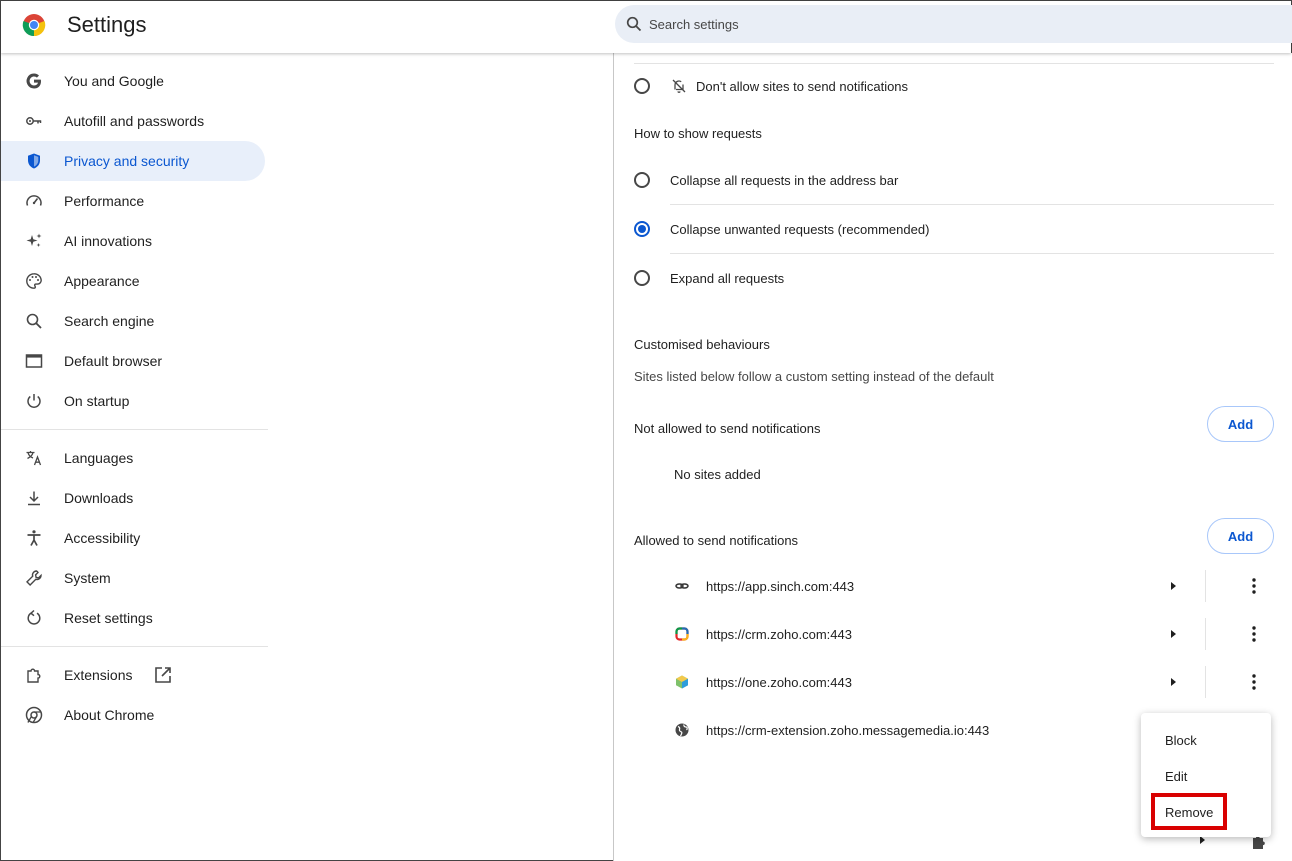 This screenshot has width=1292, height=861. Describe the element at coordinates (780, 586) in the screenshot. I see `site-url: https://app.sinch.com:443` at that location.